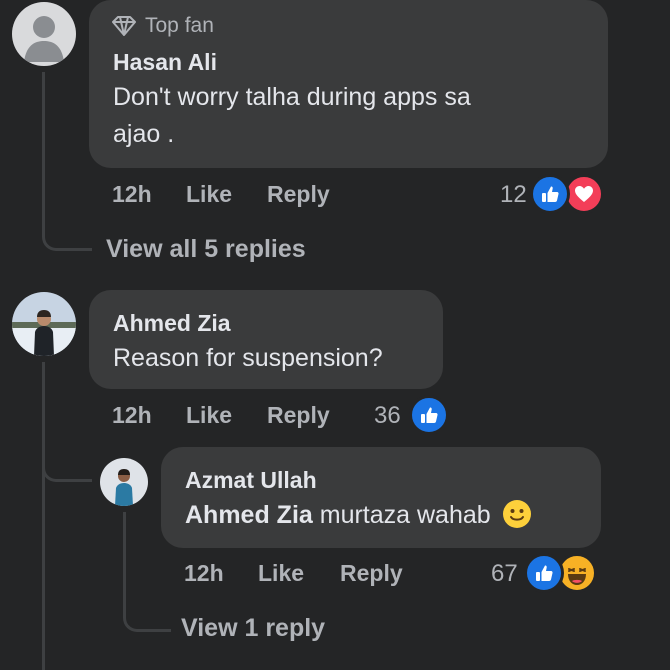 Image resolution: width=670 pixels, height=670 pixels. What do you see at coordinates (206, 249) in the screenshot?
I see `view-replies-link: View all 5 replies` at bounding box center [206, 249].